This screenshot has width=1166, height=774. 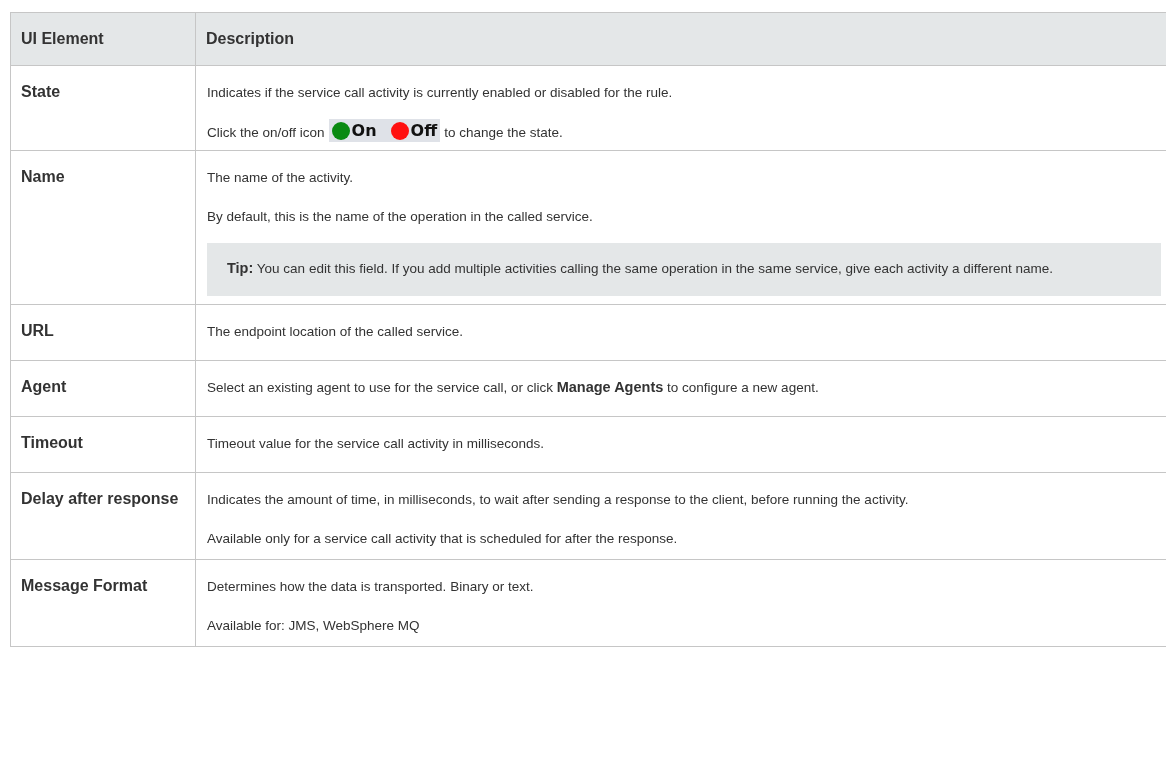 I want to click on element-name: Timeout, so click(x=103, y=441).